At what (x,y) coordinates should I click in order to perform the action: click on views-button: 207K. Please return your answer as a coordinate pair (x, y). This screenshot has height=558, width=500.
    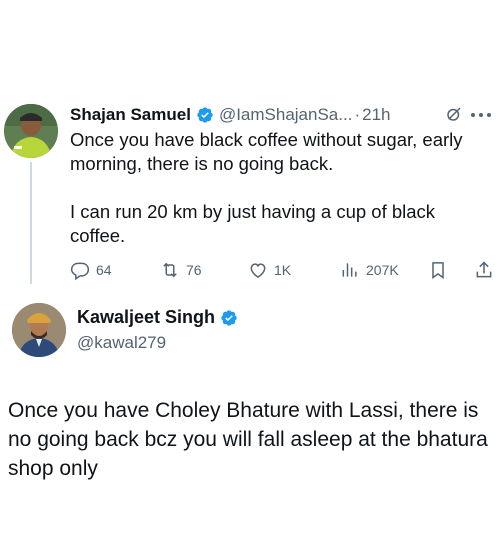
    Looking at the image, I should click on (369, 270).